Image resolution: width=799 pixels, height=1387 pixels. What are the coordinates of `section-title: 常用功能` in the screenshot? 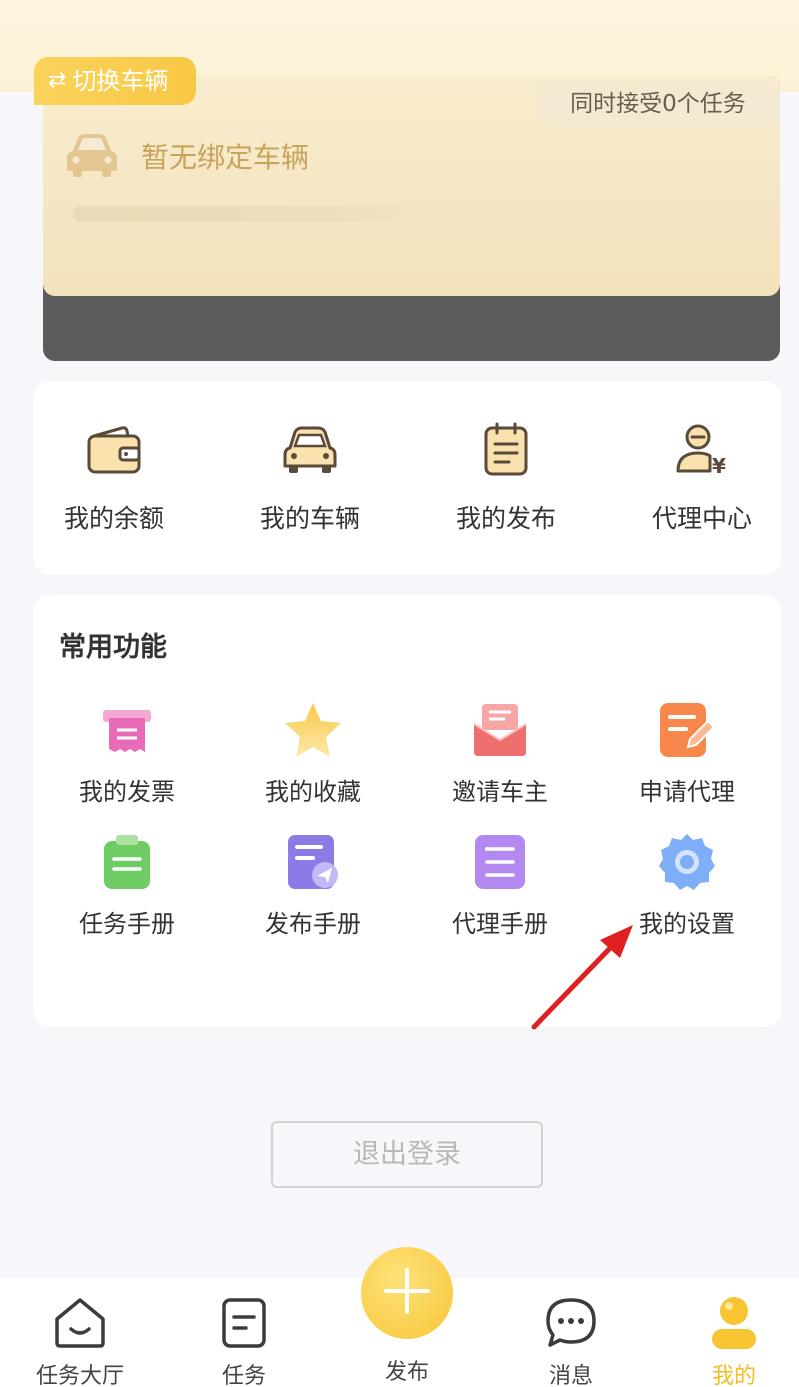 It's located at (113, 647).